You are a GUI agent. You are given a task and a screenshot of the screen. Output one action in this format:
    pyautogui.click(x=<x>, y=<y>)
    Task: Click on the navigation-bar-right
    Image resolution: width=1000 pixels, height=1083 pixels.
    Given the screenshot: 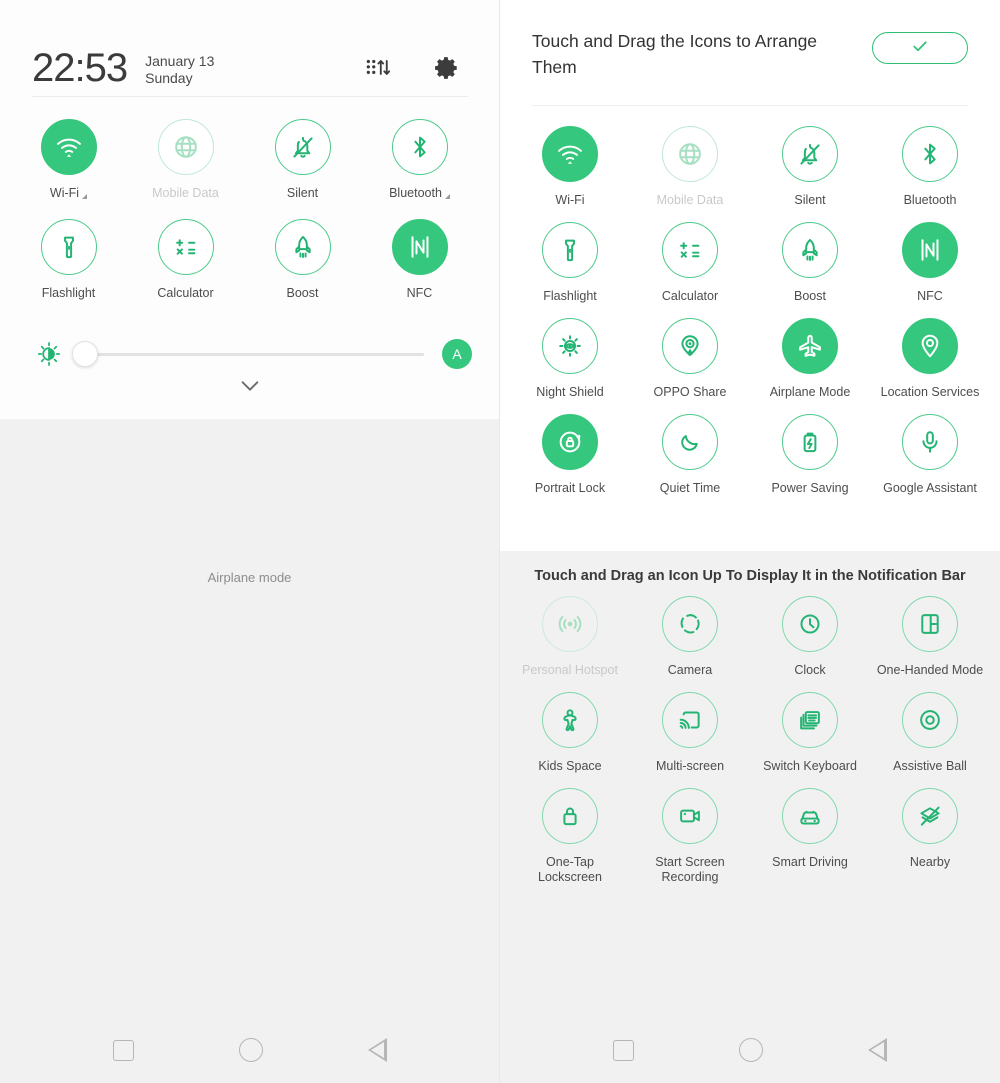 What is the action you would take?
    pyautogui.click(x=750, y=1050)
    